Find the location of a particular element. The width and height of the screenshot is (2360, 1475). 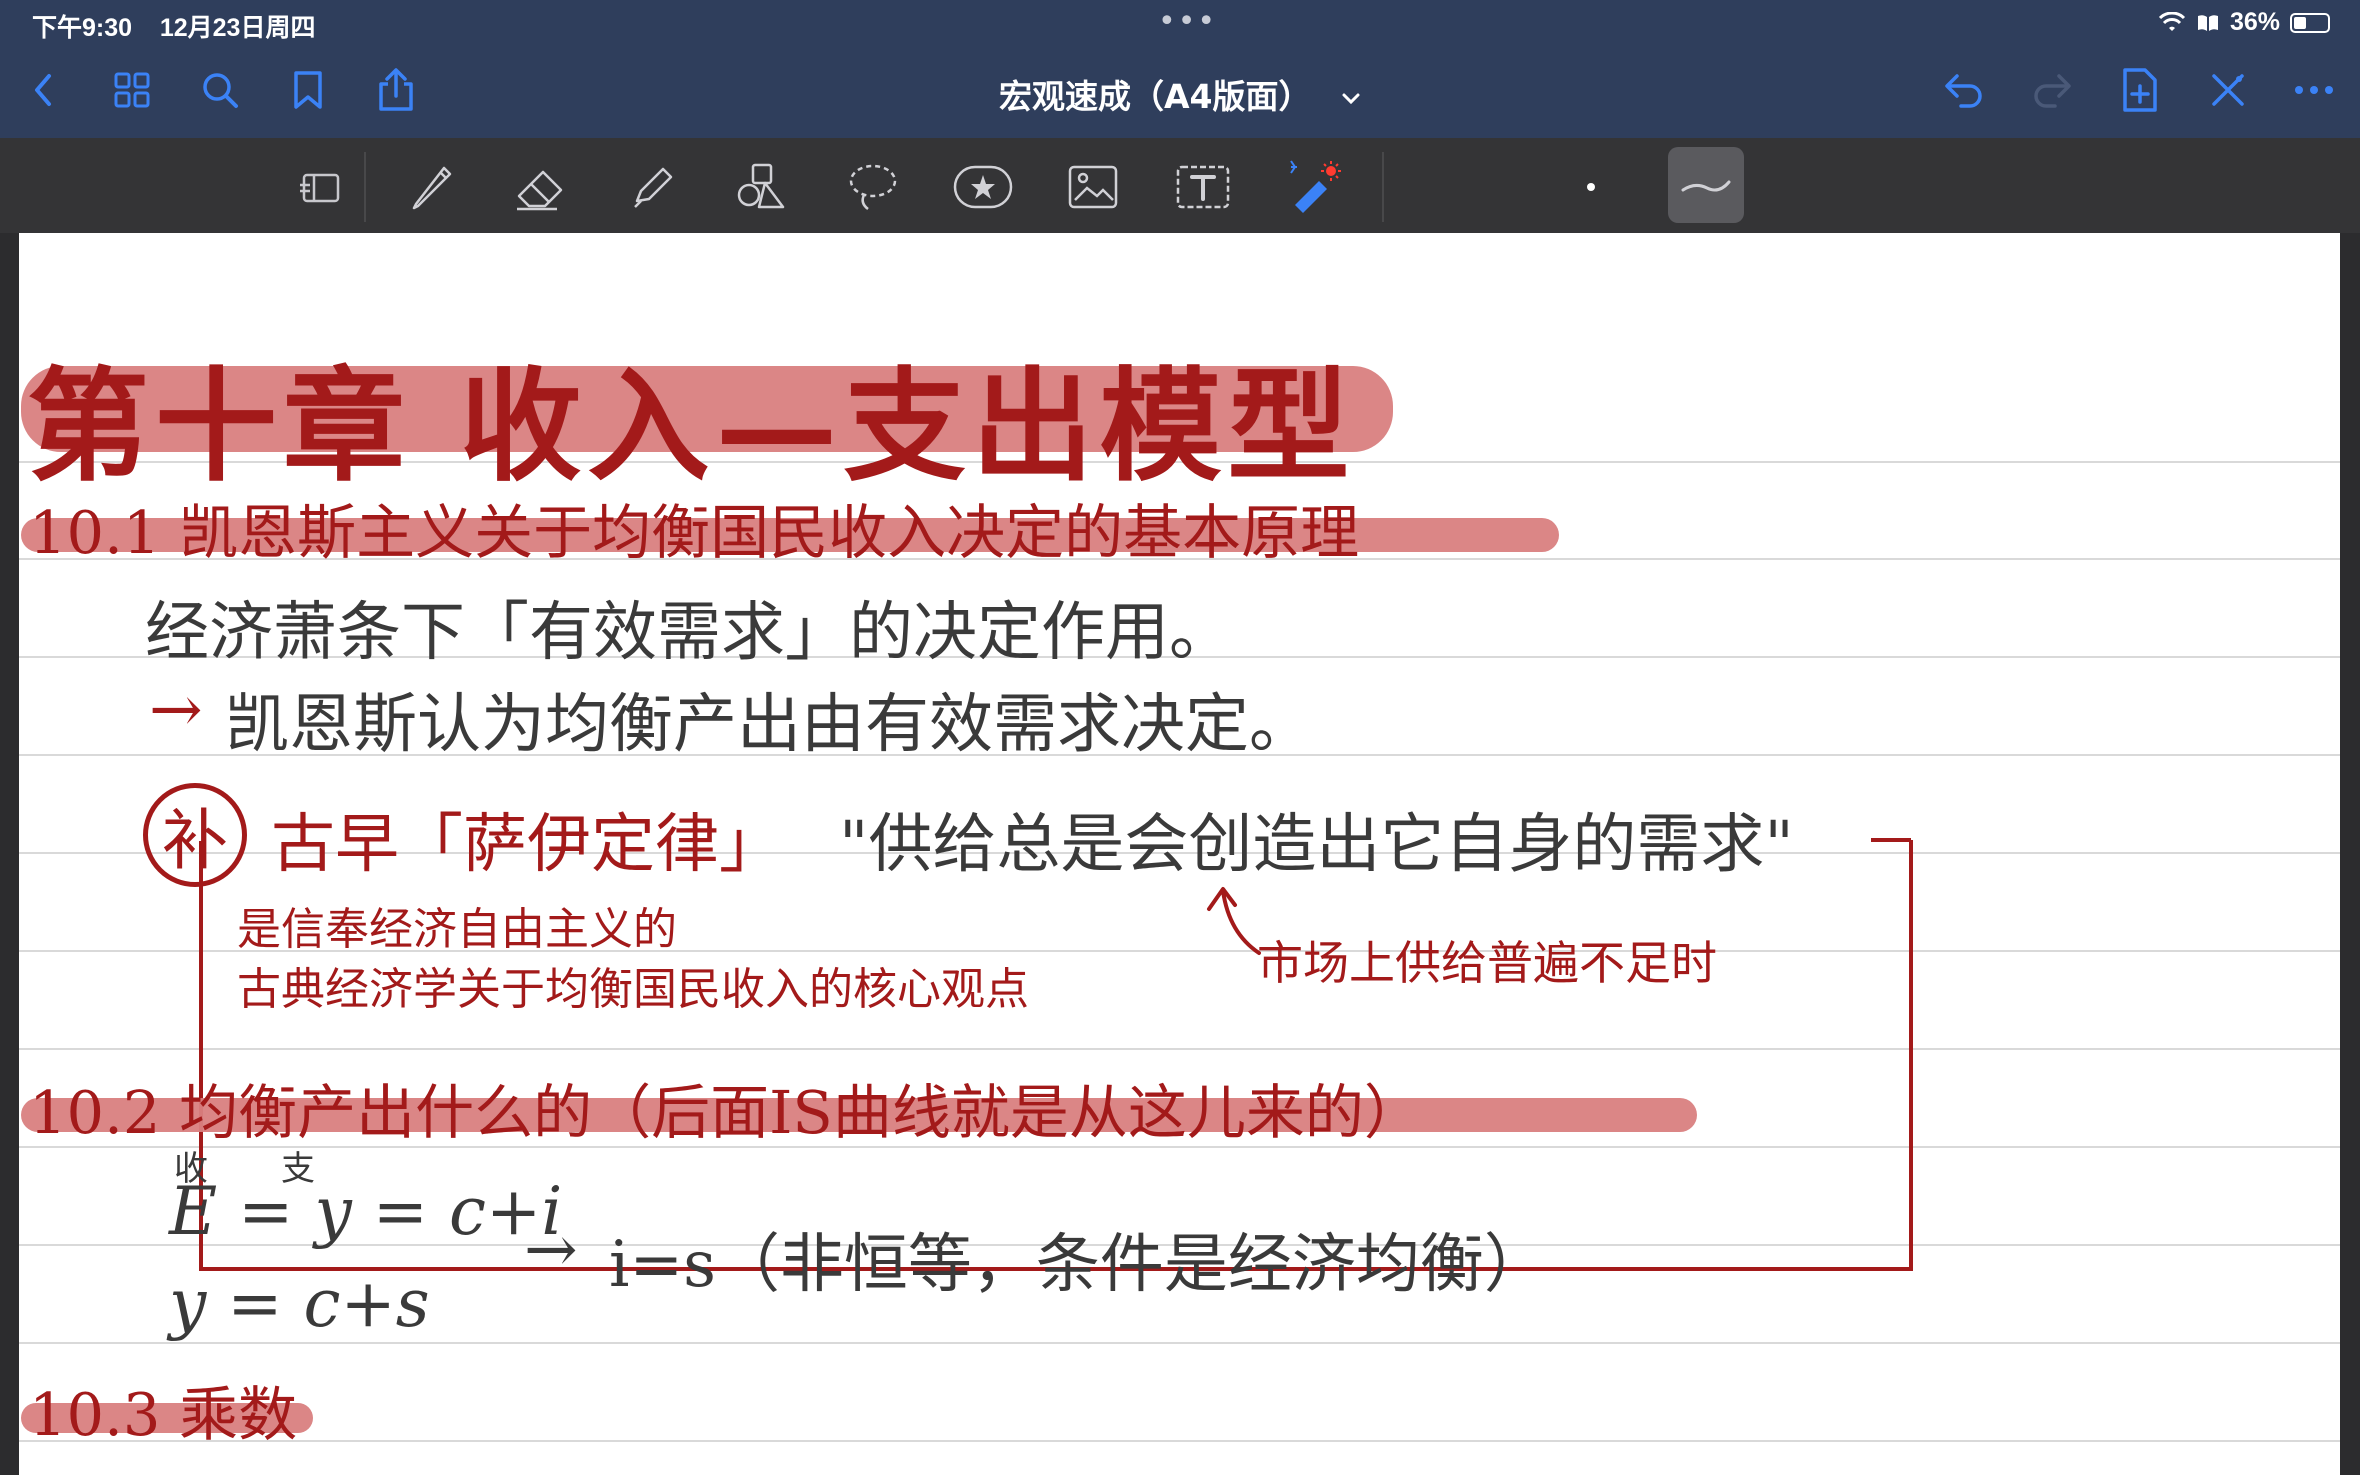

section-heading-10-2: 10.2 均衡产出什么的（后面IS曲线就是从这儿来的） is located at coordinates (726, 1112).